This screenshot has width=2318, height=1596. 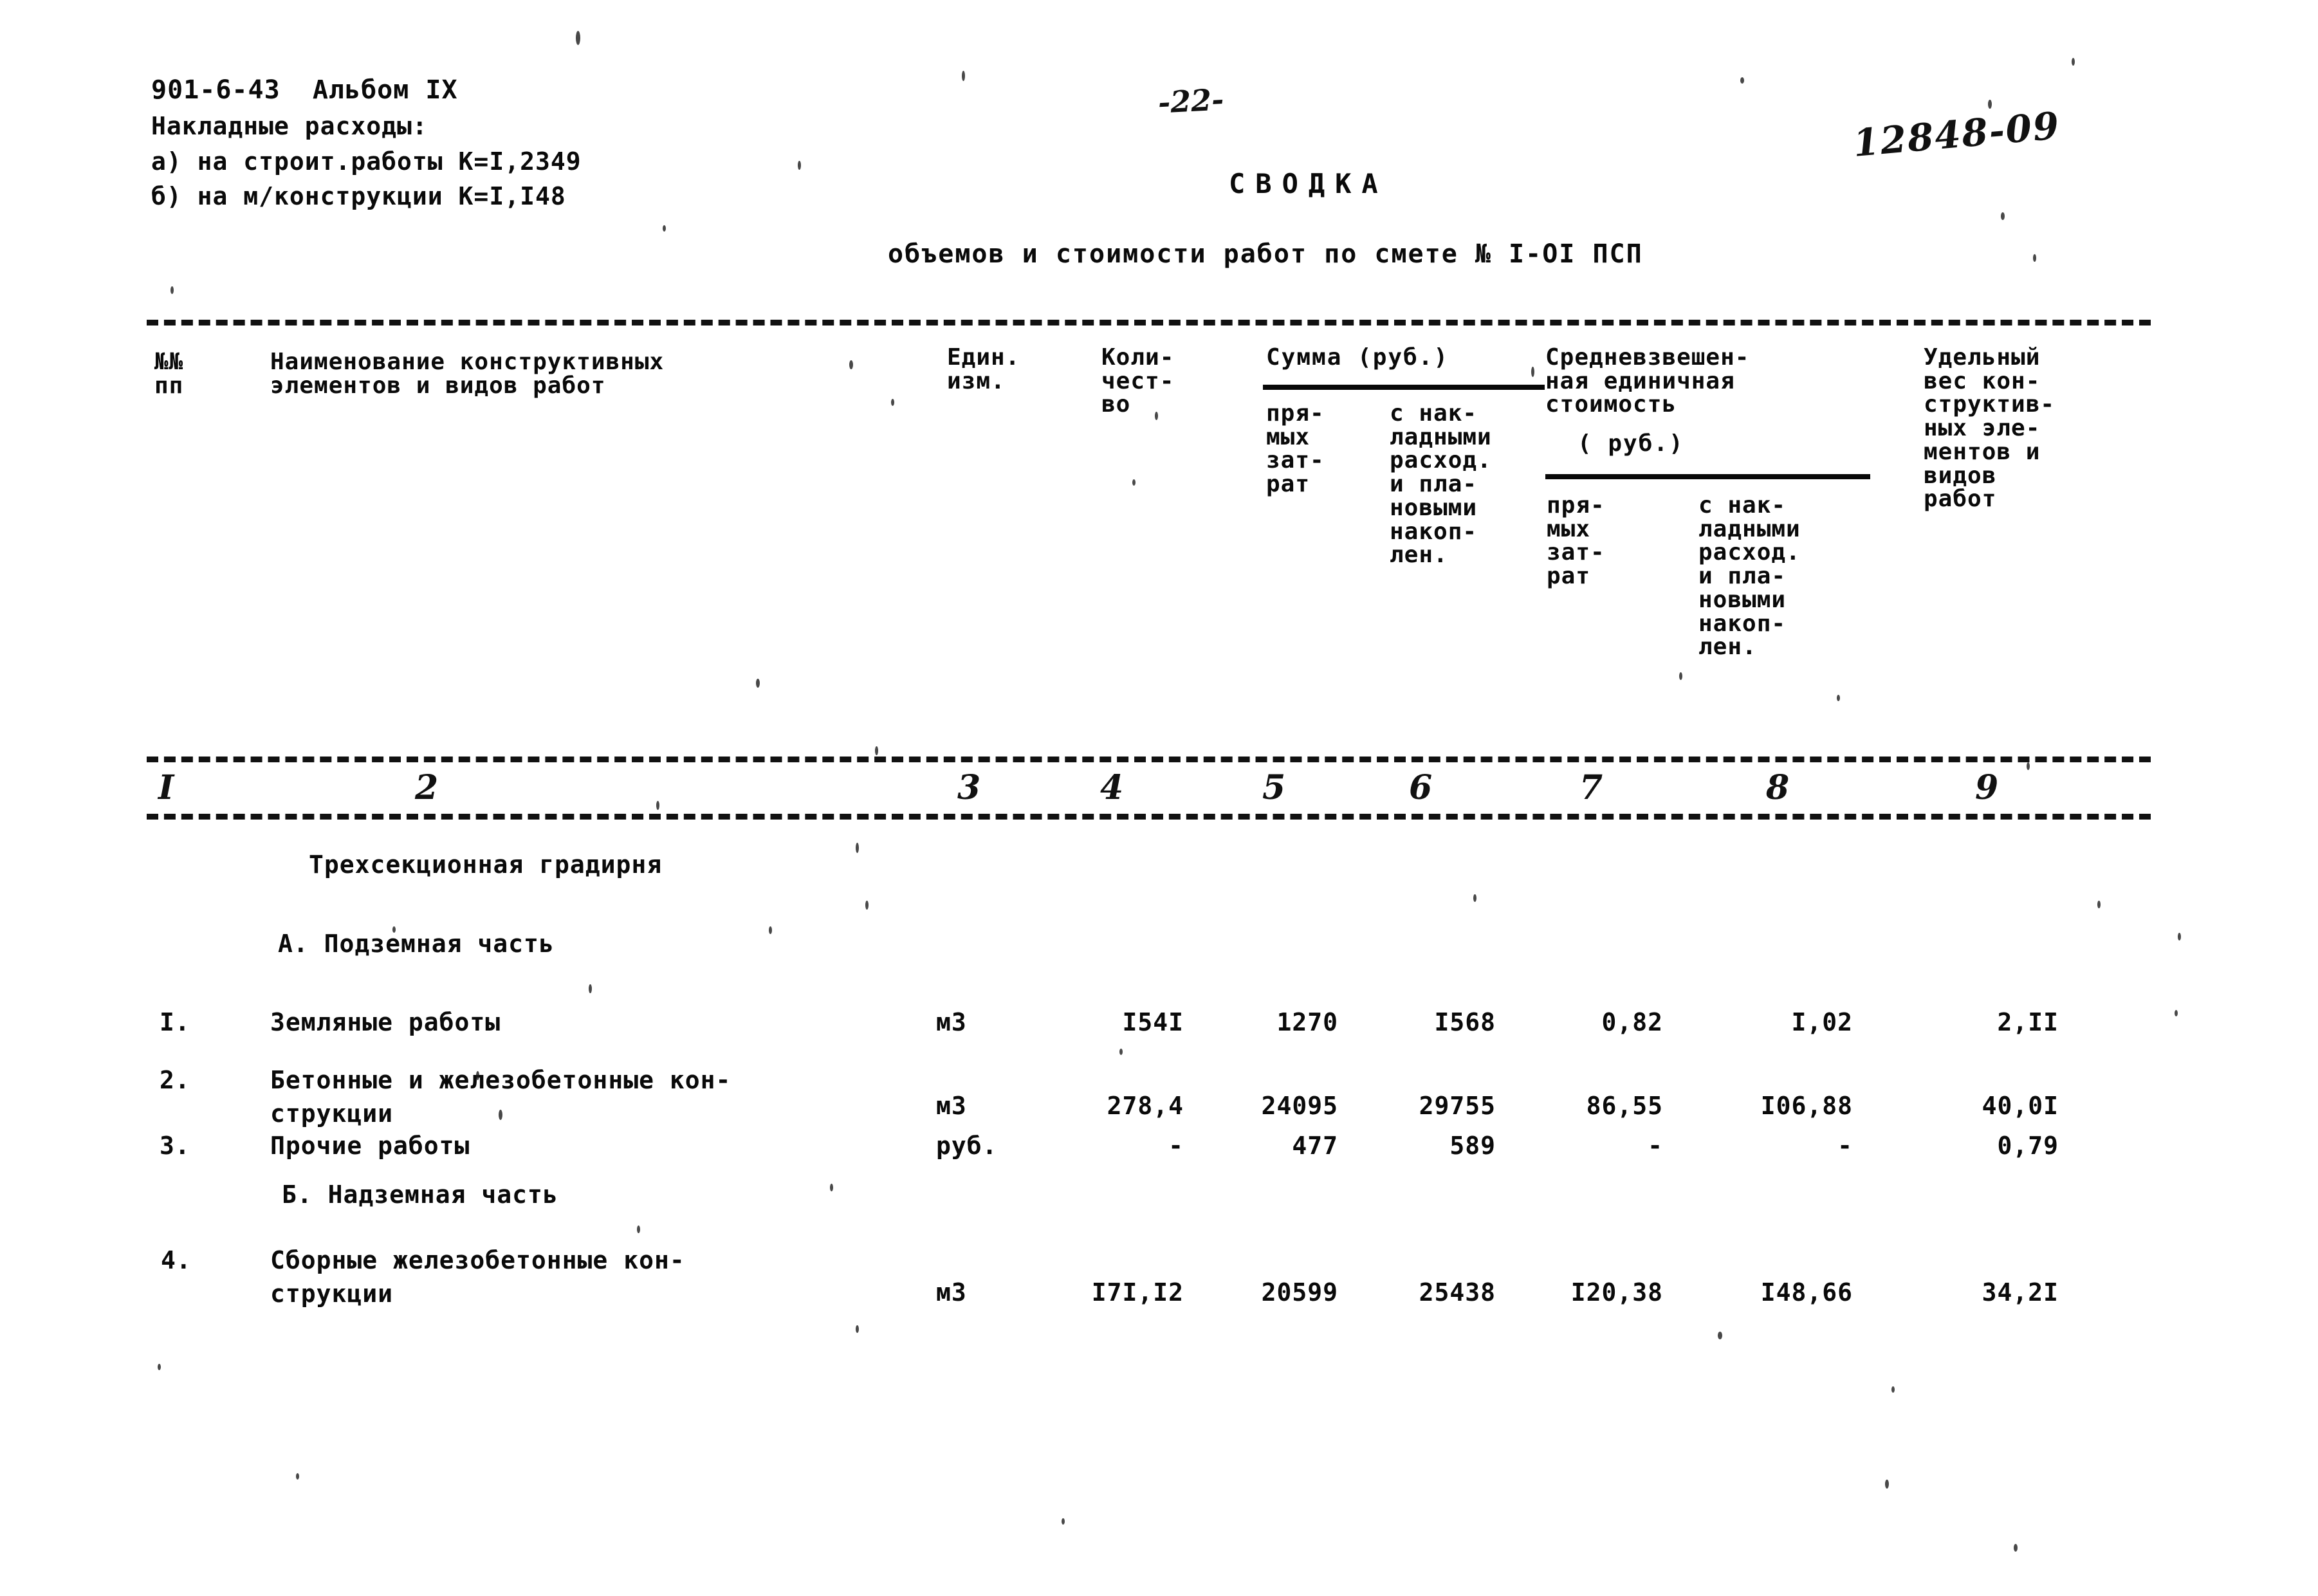 I want to click on header-name-line1: Наименование конструктивных, so click(x=468, y=362).